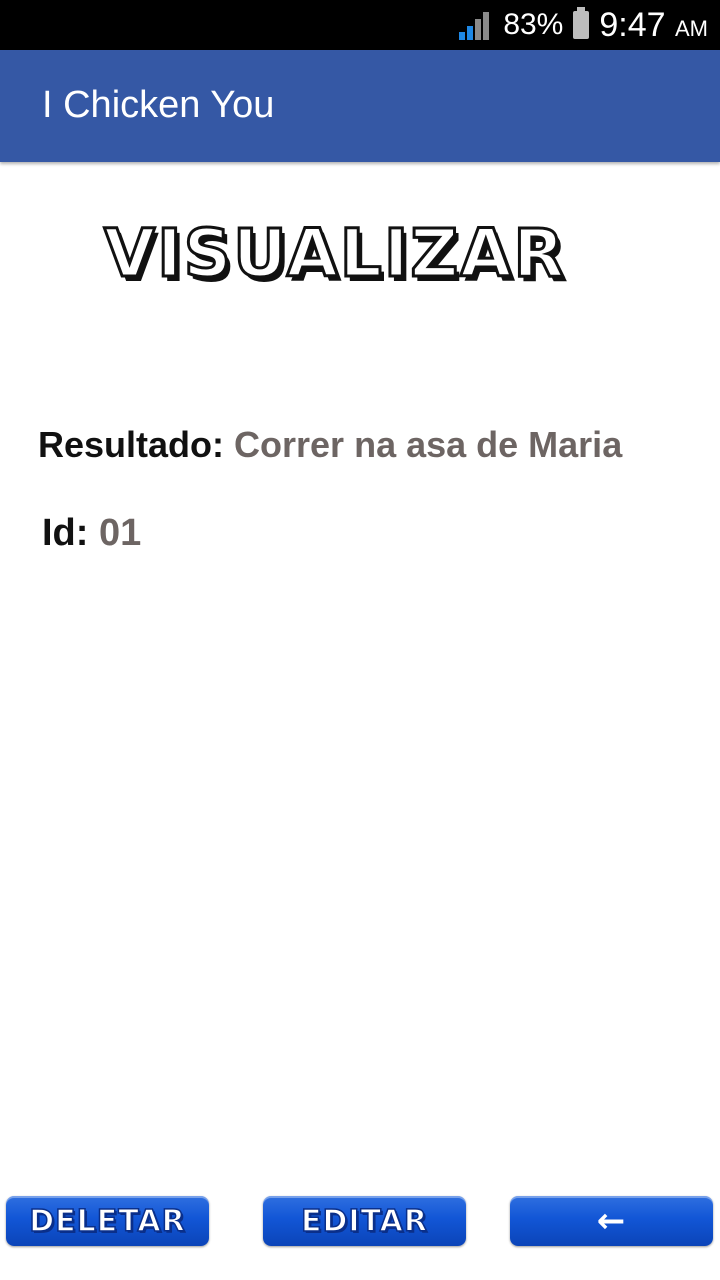 The width and height of the screenshot is (720, 1280). What do you see at coordinates (364, 1221) in the screenshot?
I see `edit-button: EDITAR` at bounding box center [364, 1221].